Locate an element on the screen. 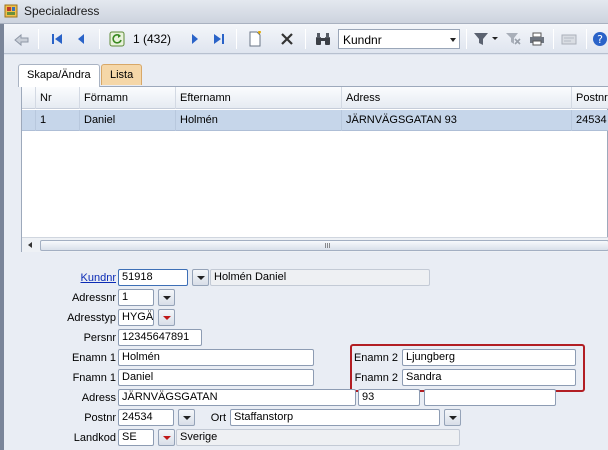 This screenshot has height=450, width=608. ort-dropdown is located at coordinates (452, 417).